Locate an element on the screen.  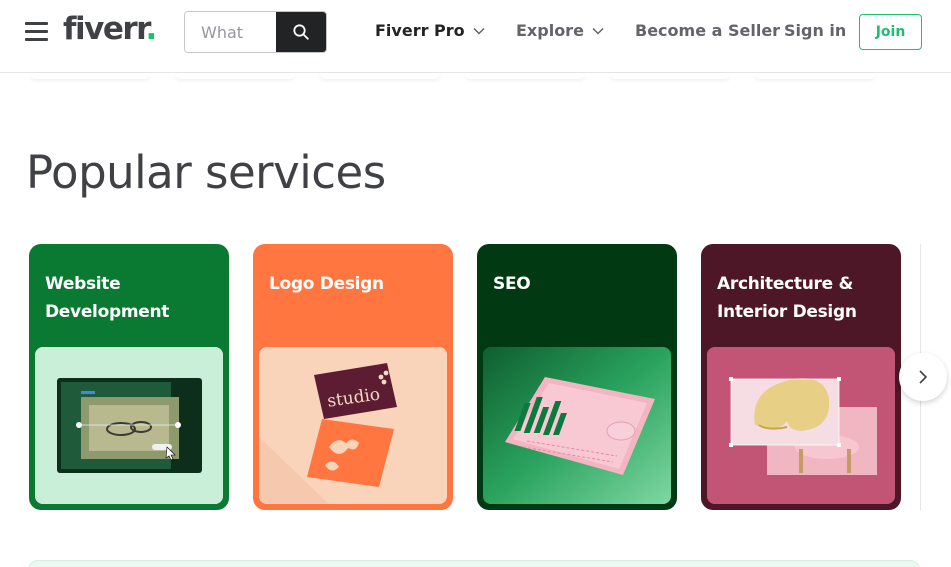
nav-sign-in-label: Sign in is located at coordinates (815, 30).